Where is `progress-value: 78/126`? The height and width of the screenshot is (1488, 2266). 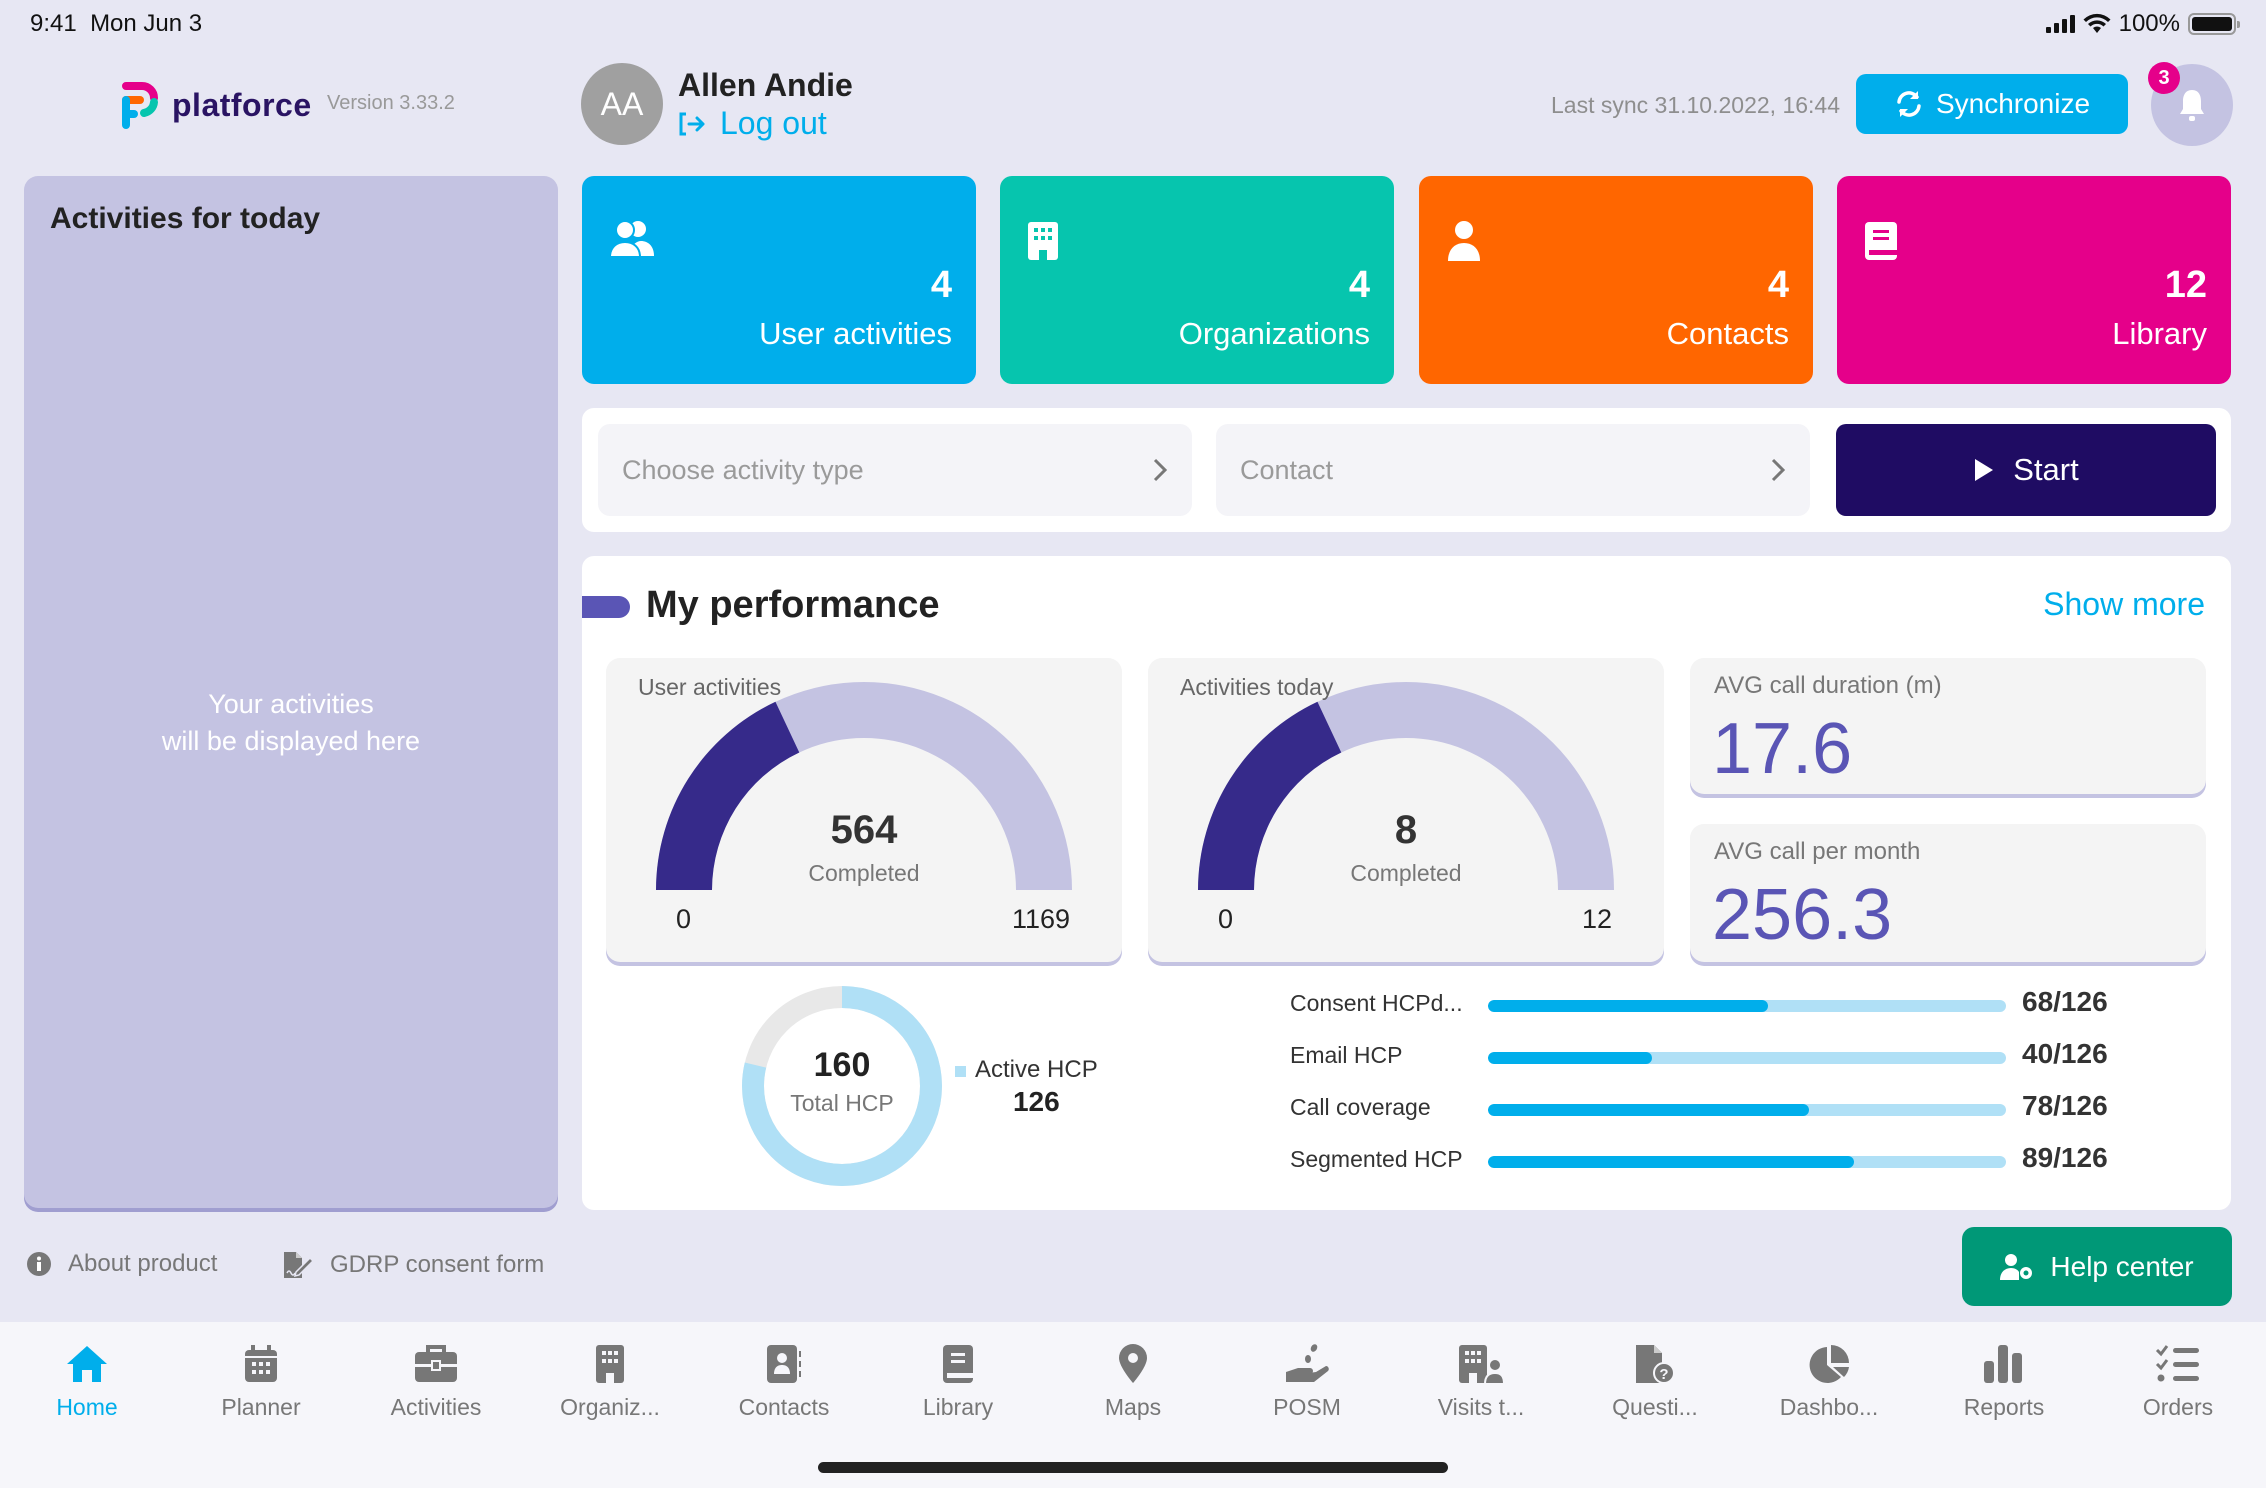 progress-value: 78/126 is located at coordinates (2065, 1105).